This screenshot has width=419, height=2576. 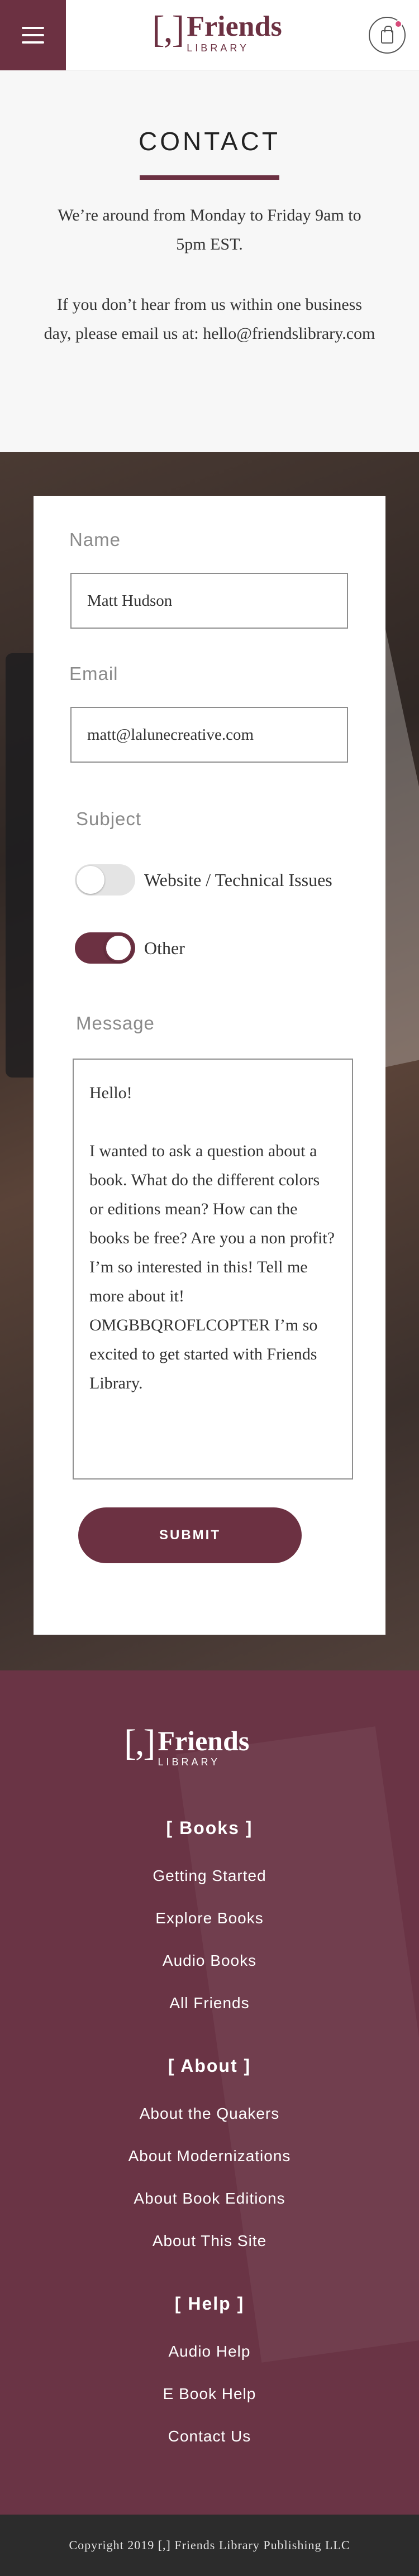 I want to click on footer-link-audio-books: Audio Books, so click(x=209, y=1961).